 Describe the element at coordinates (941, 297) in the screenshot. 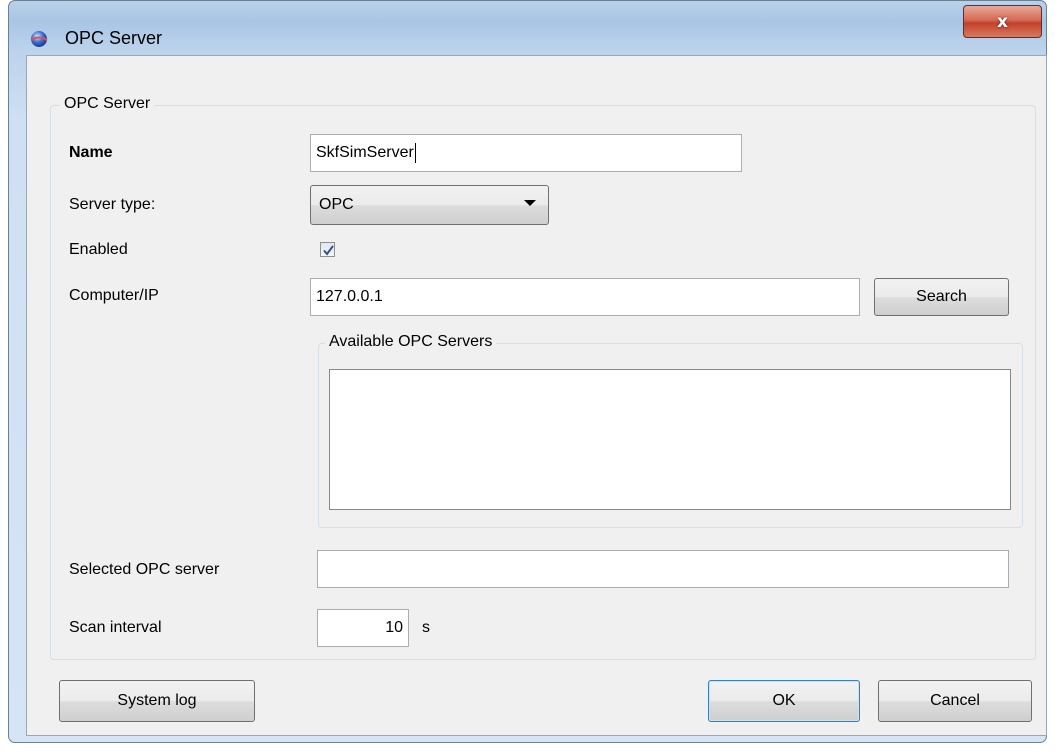

I see `search-button: Search` at that location.